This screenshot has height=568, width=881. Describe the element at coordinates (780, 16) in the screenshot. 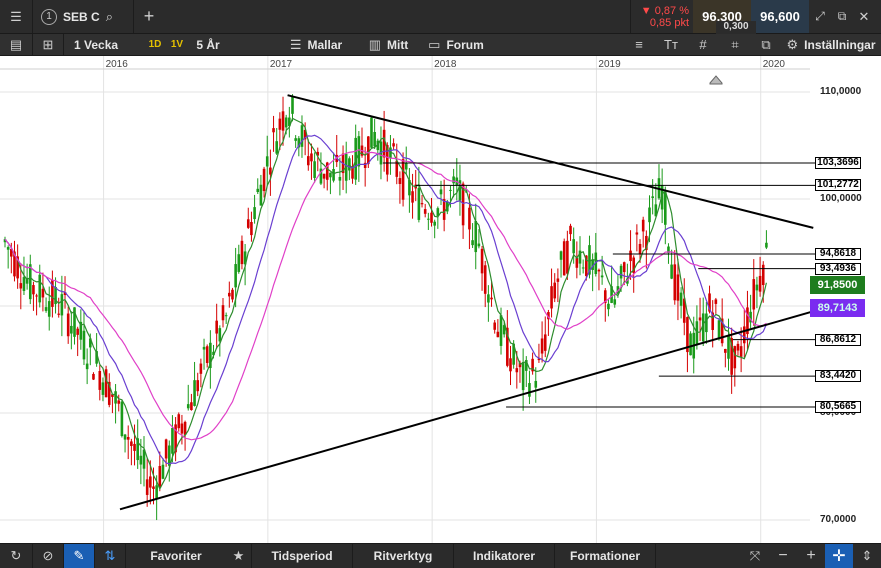

I see `ask-price: 96,600` at that location.